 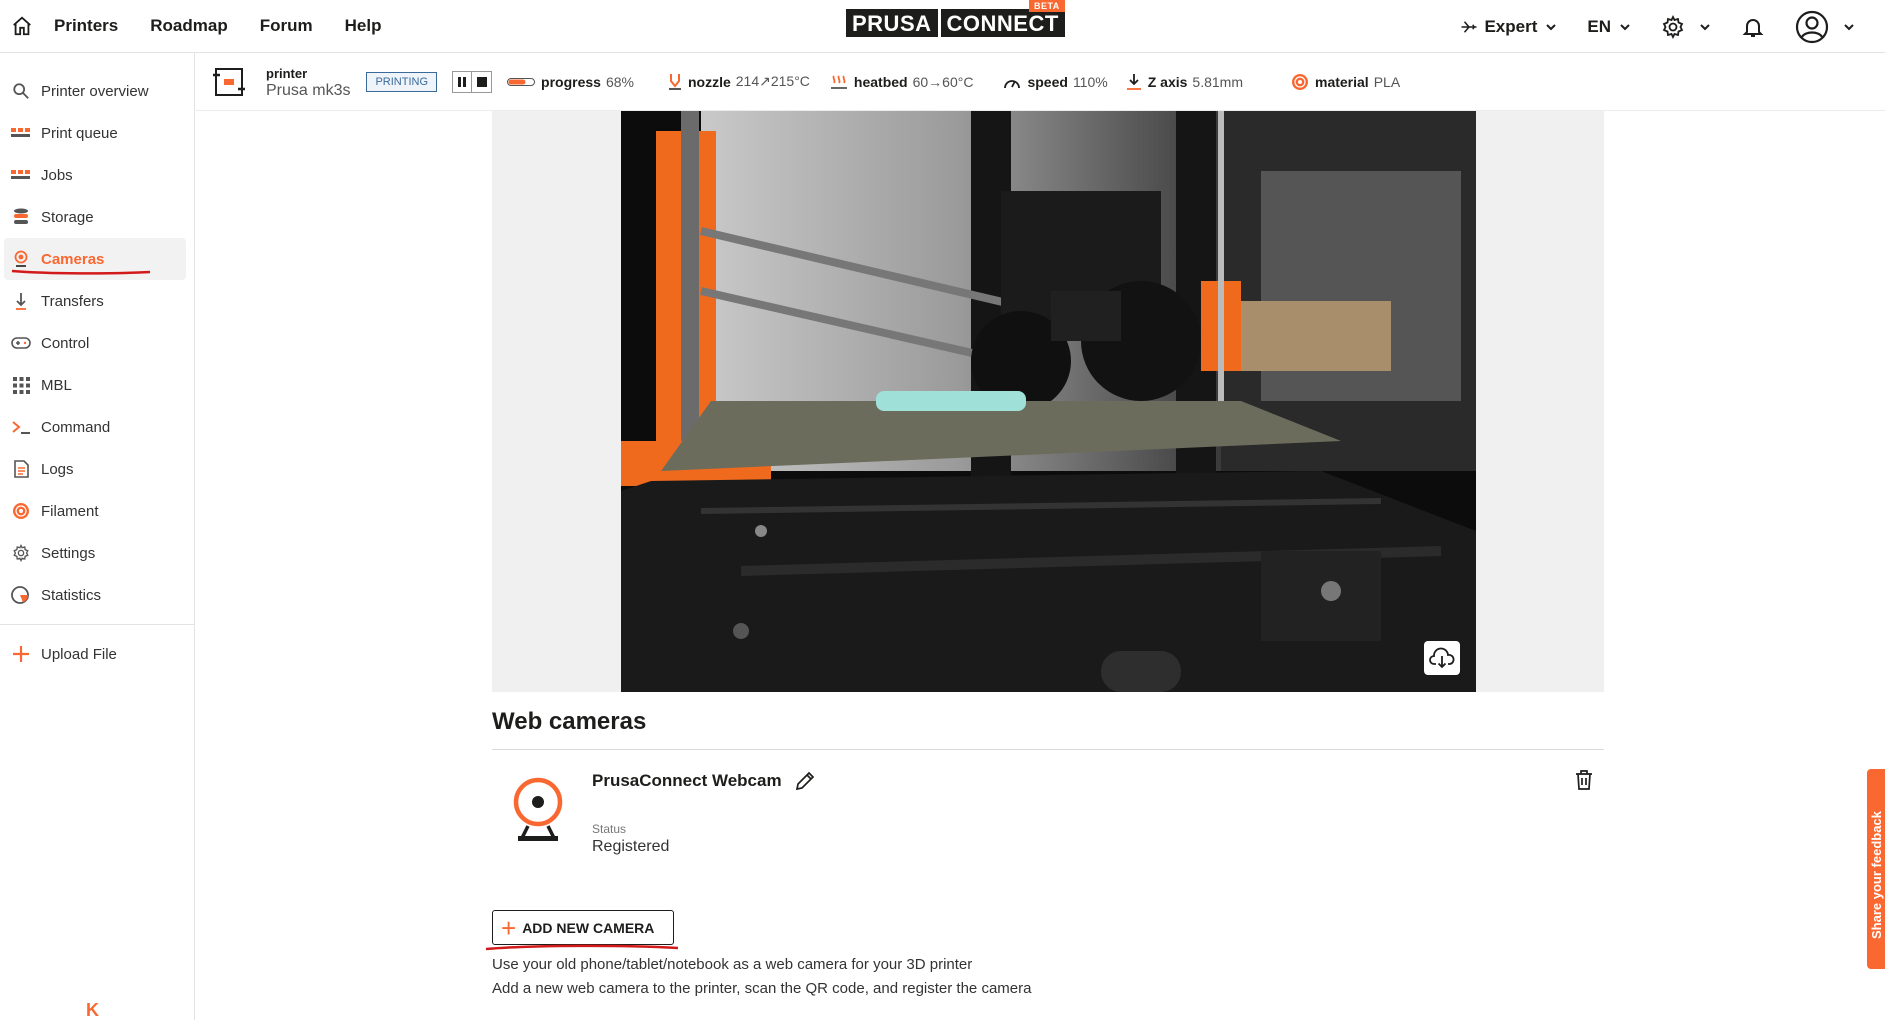 What do you see at coordinates (631, 846) in the screenshot?
I see `camera-status-value: Registered` at bounding box center [631, 846].